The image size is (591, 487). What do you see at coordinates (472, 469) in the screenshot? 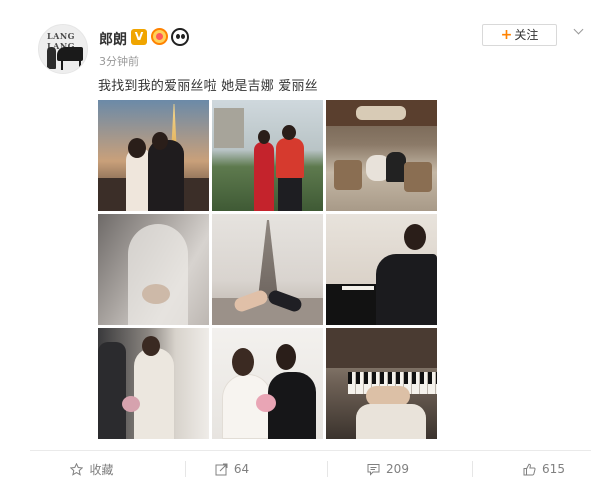
I see `action-separator` at bounding box center [472, 469].